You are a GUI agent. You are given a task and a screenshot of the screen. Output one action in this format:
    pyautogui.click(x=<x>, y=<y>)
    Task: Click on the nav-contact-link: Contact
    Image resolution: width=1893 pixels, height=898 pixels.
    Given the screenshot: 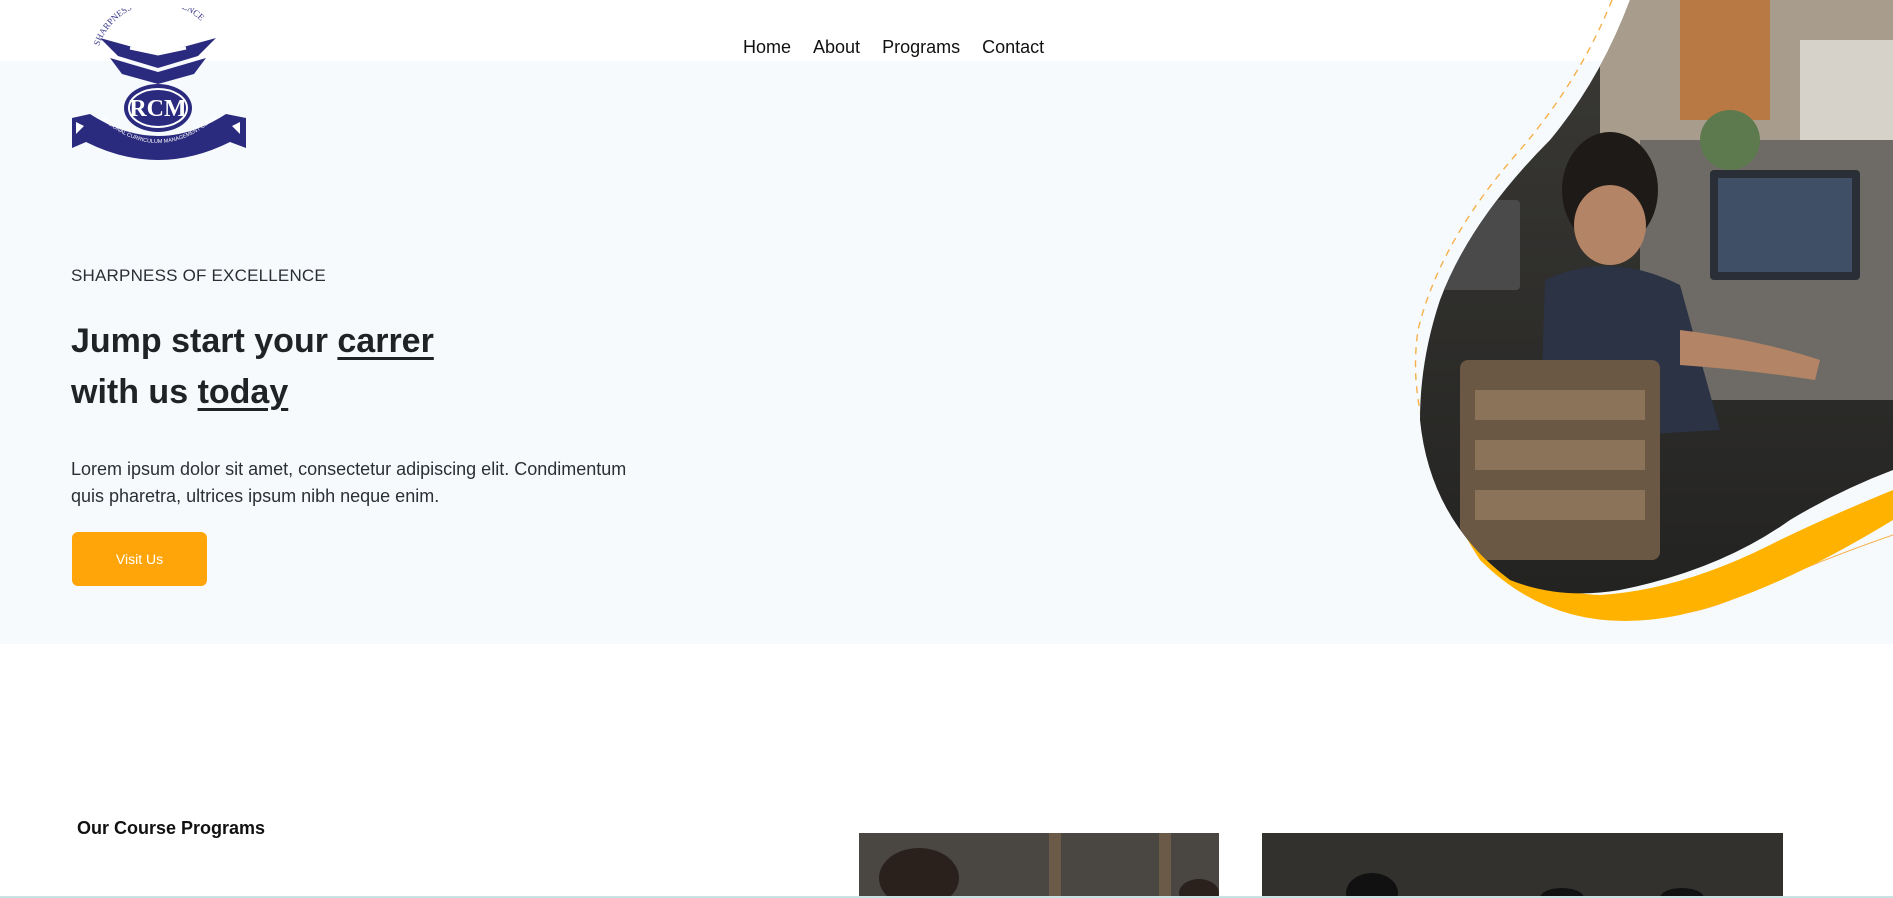 What is the action you would take?
    pyautogui.click(x=1013, y=47)
    